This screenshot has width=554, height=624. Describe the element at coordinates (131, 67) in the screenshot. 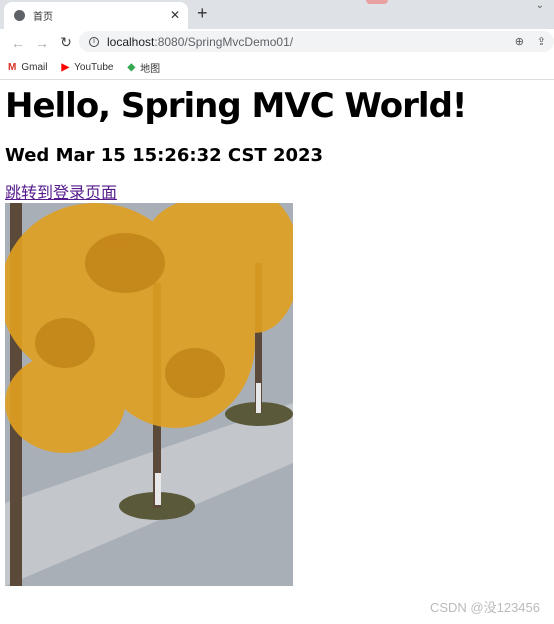

I see `maps-icon: ◆` at that location.